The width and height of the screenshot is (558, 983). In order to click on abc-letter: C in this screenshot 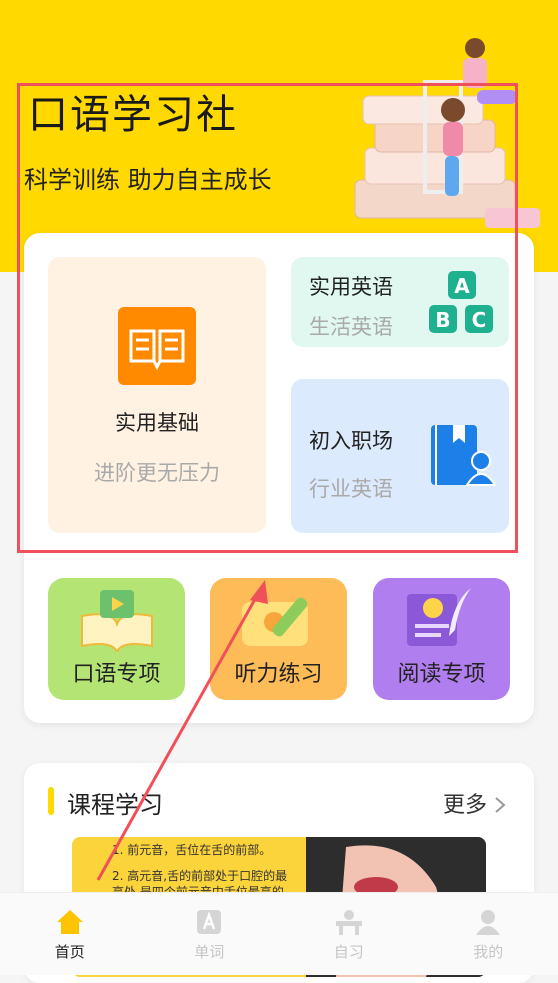, I will do `click(479, 320)`.